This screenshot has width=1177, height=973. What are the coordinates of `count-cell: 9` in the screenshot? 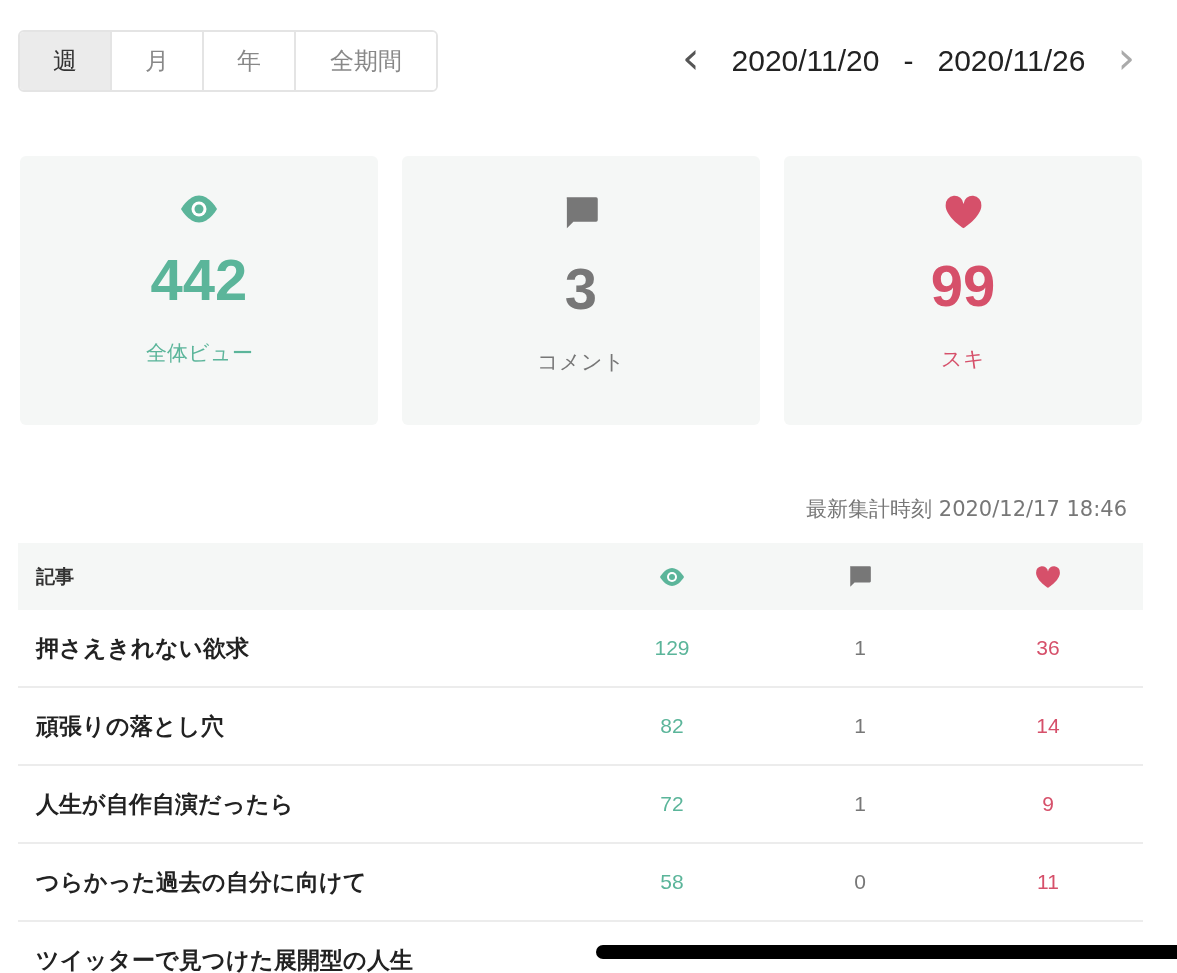 It's located at (1048, 804).